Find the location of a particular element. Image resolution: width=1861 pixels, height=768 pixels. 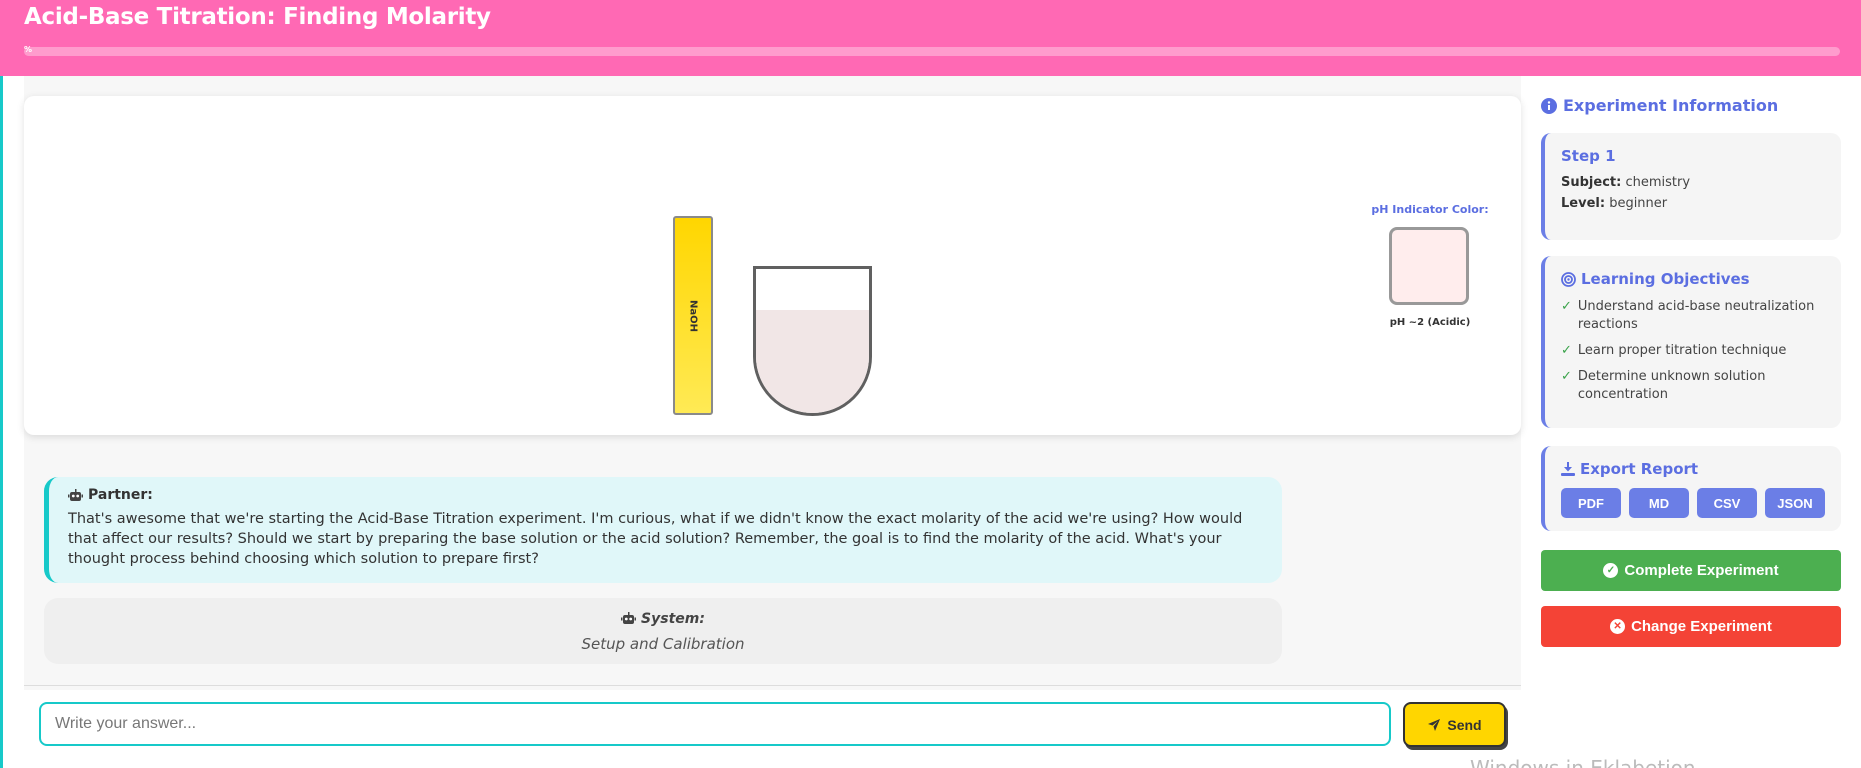

system-message-text: Setup and Calibration is located at coordinates (663, 644).